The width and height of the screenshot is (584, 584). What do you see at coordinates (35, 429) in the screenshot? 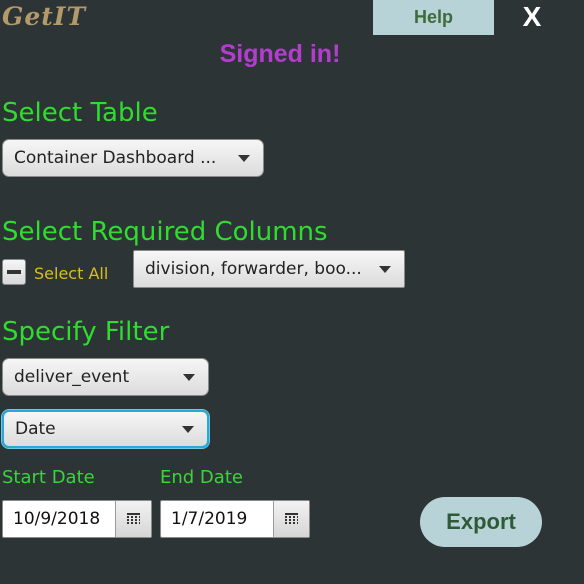
I see `filter-type-value: Date` at bounding box center [35, 429].